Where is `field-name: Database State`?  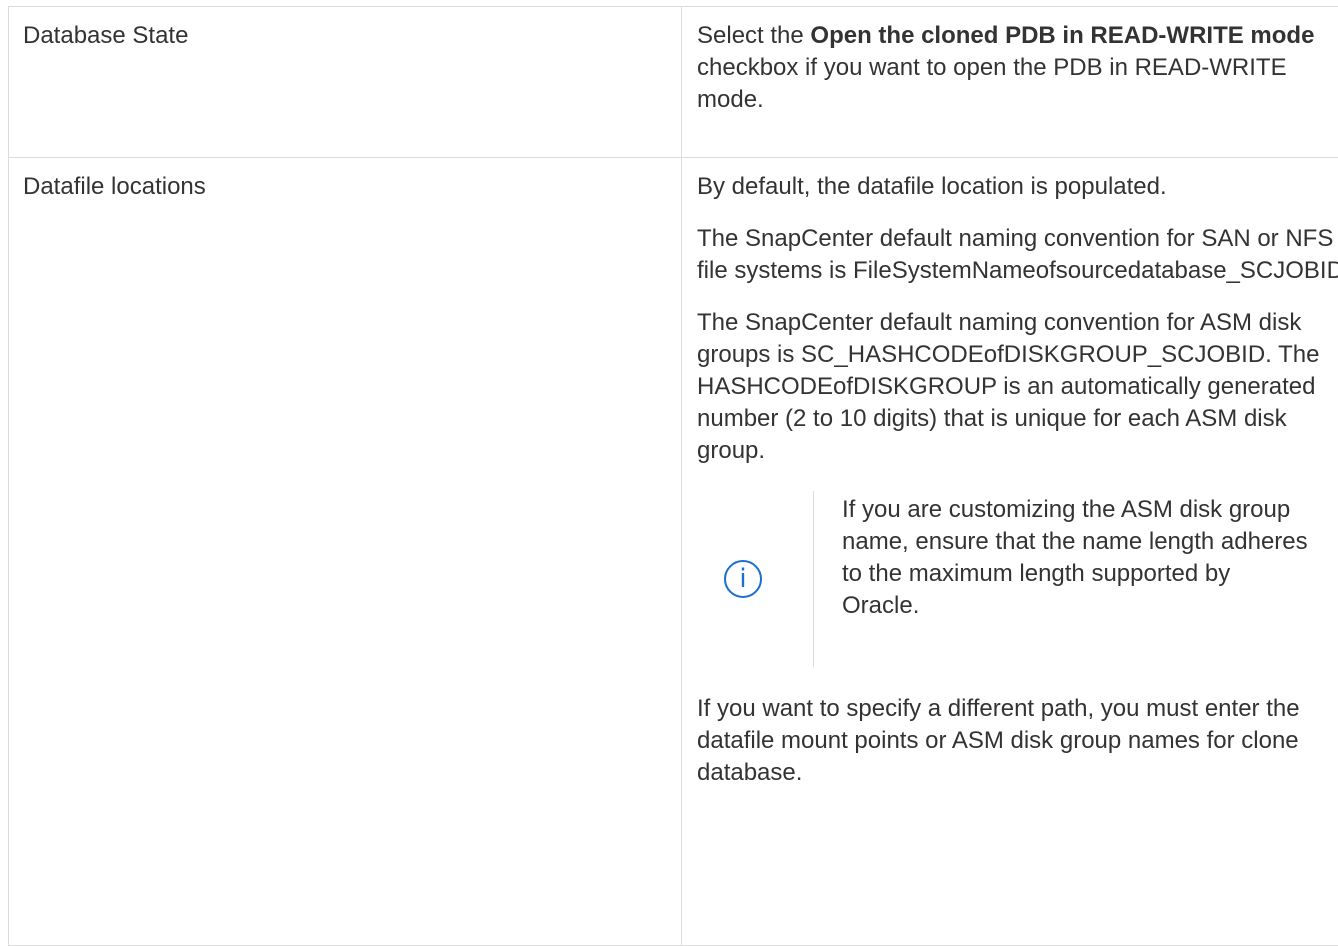 field-name: Database State is located at coordinates (105, 35).